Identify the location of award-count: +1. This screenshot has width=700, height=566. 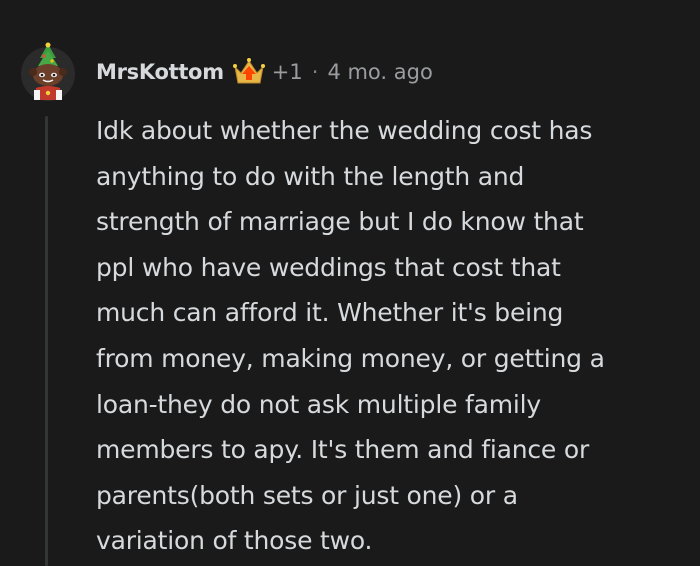
(287, 72).